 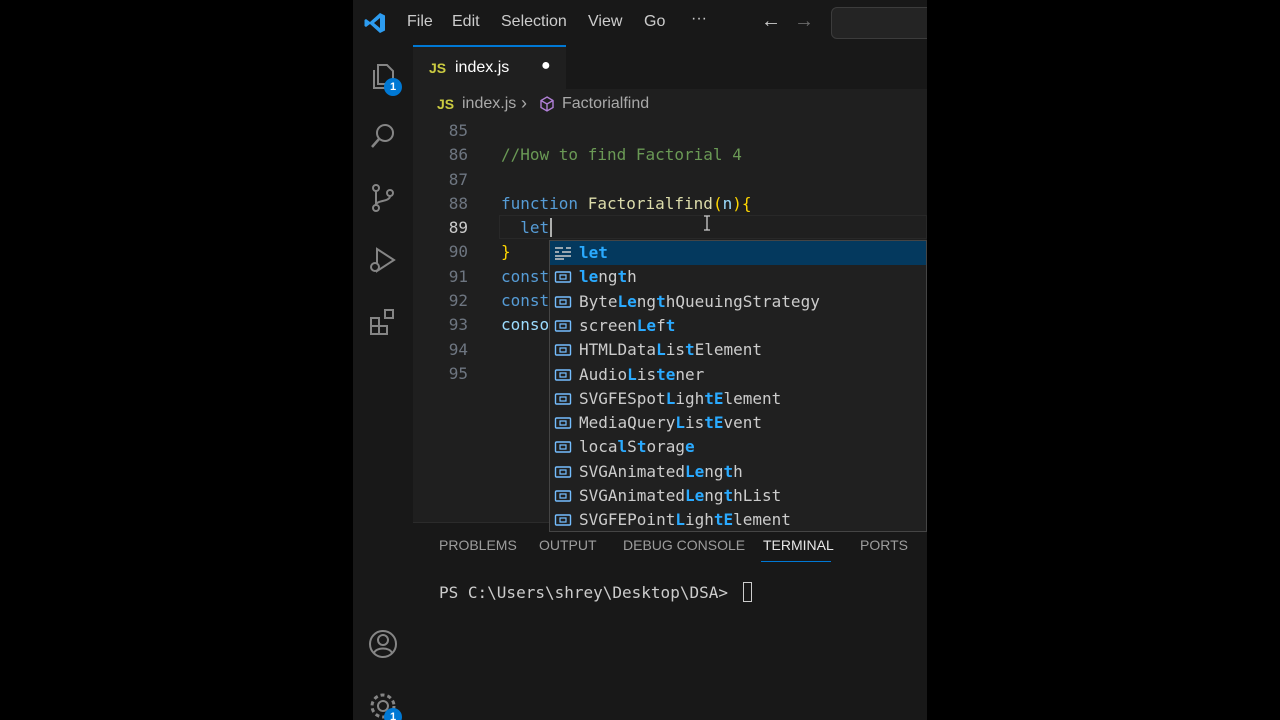 I want to click on terminal-cursor, so click(x=747, y=592).